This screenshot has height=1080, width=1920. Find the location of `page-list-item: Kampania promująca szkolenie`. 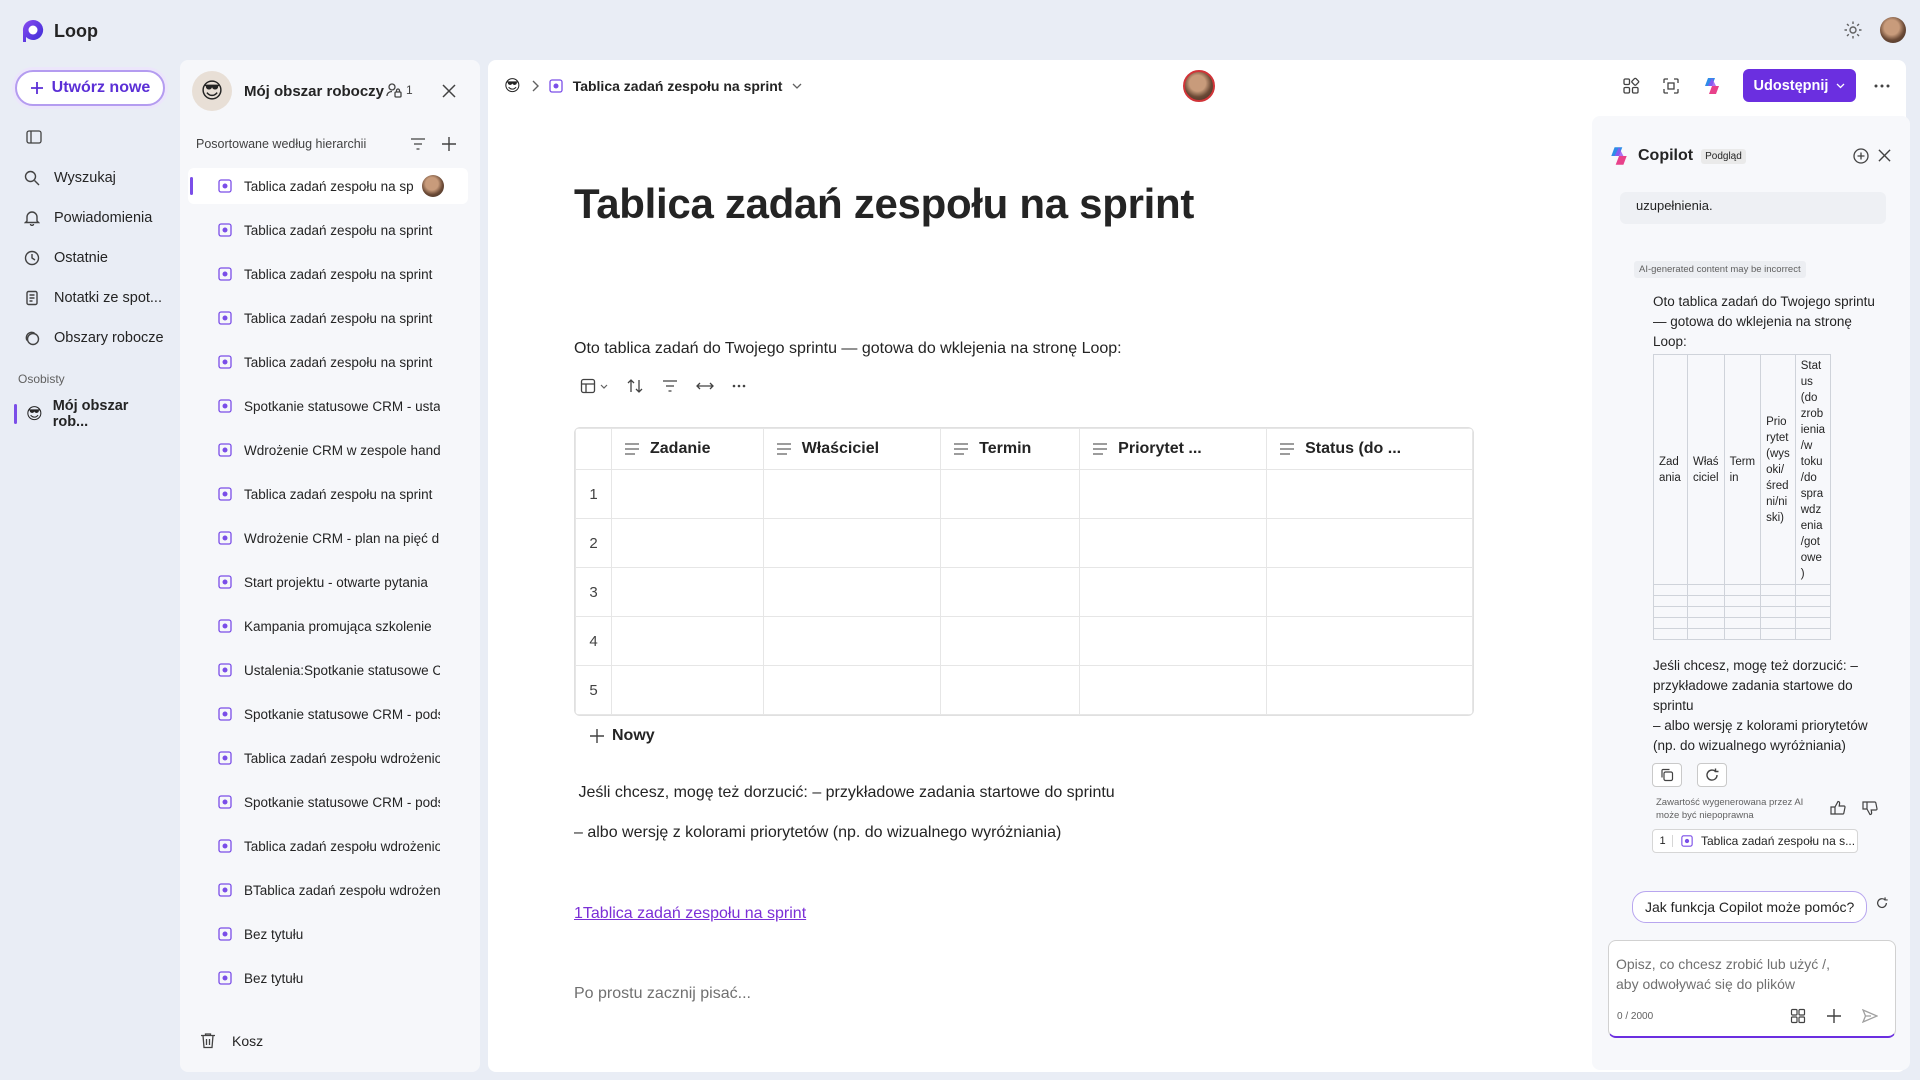

page-list-item: Kampania promująca szkolenie is located at coordinates (328, 626).